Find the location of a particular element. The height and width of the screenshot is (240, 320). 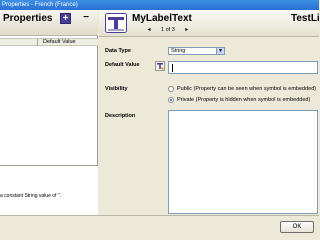

text-edit-button is located at coordinates (160, 66).